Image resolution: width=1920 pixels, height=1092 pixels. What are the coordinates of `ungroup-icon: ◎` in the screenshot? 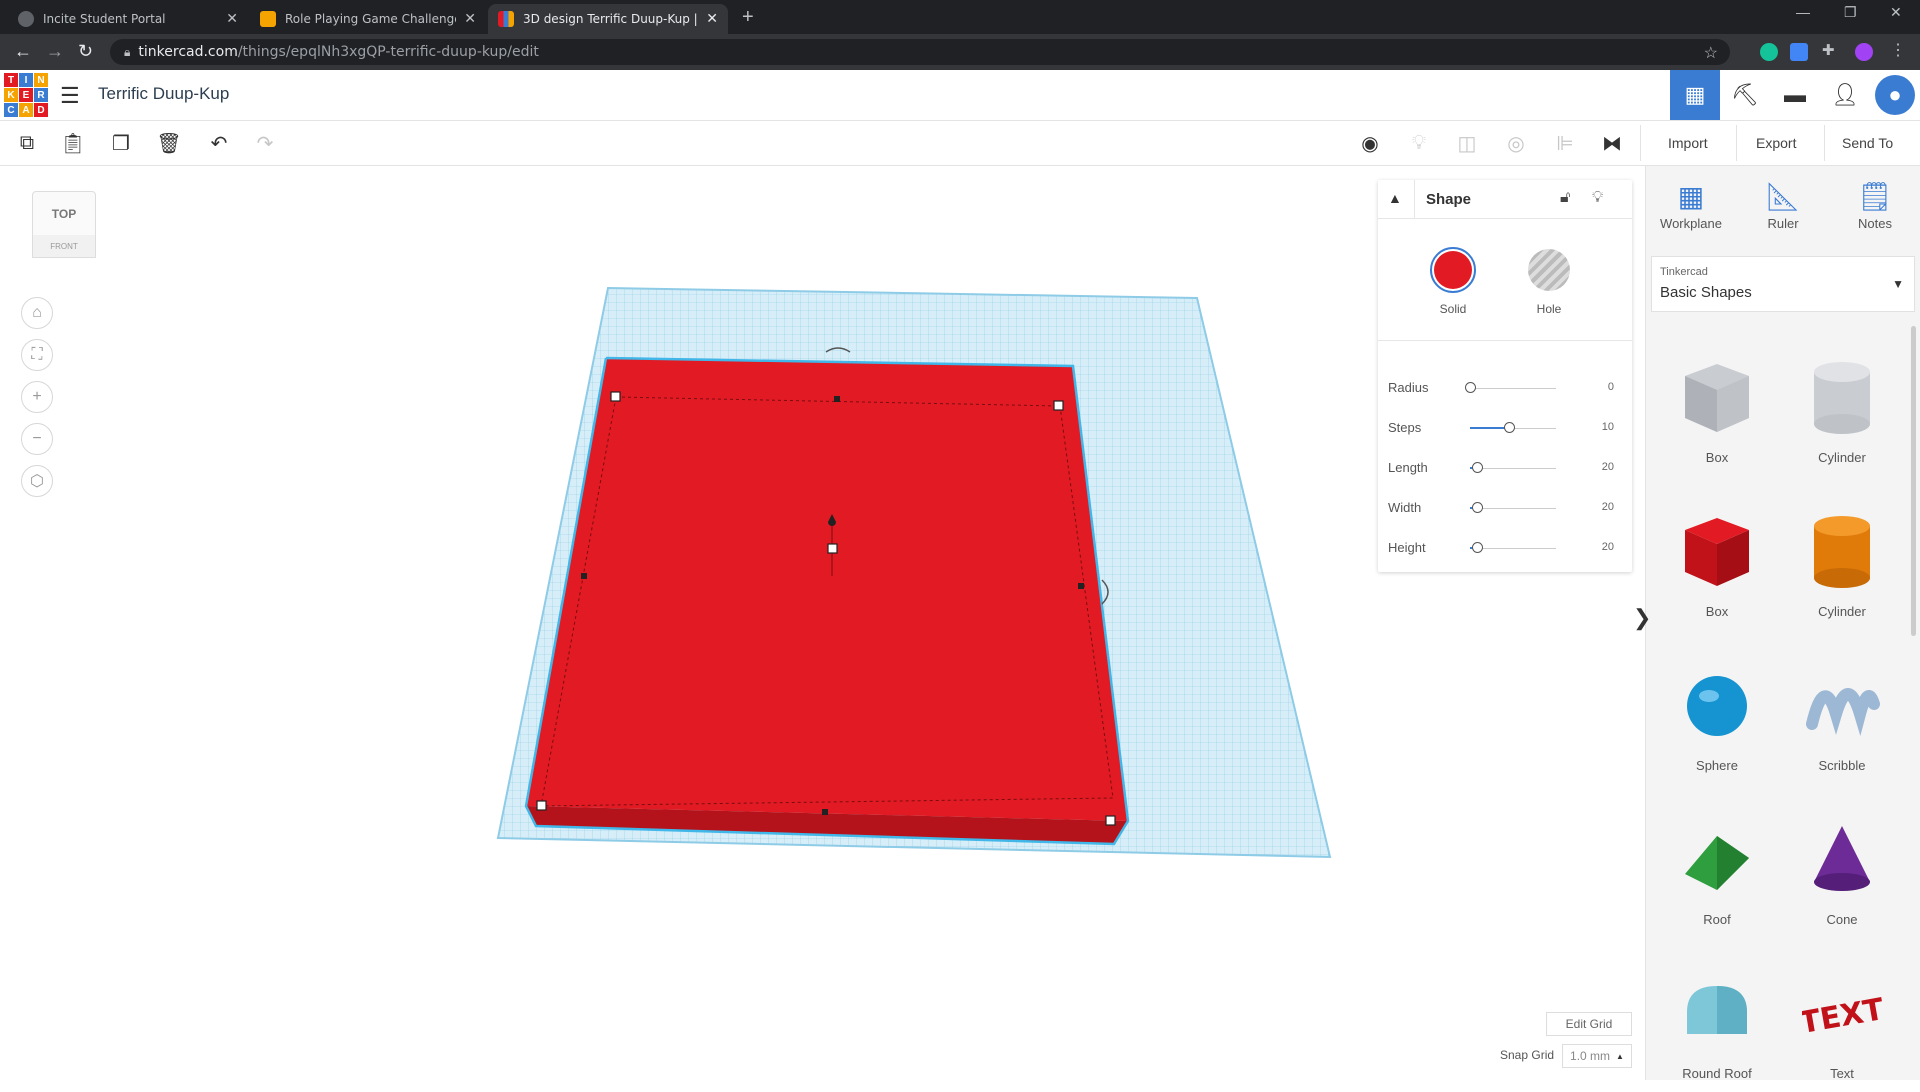 It's located at (1516, 143).